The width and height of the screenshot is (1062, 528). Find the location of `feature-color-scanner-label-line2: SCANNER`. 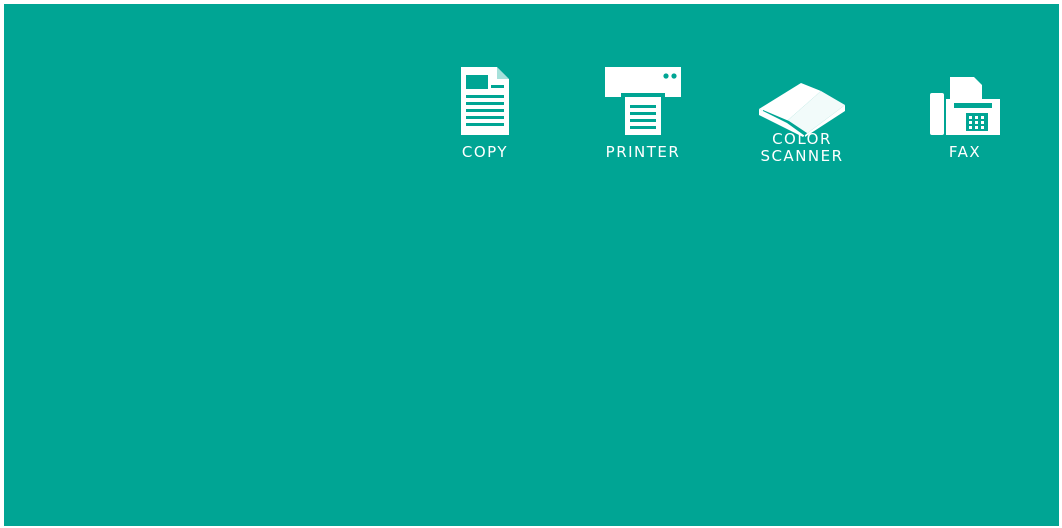

feature-color-scanner-label-line2: SCANNER is located at coordinates (802, 156).